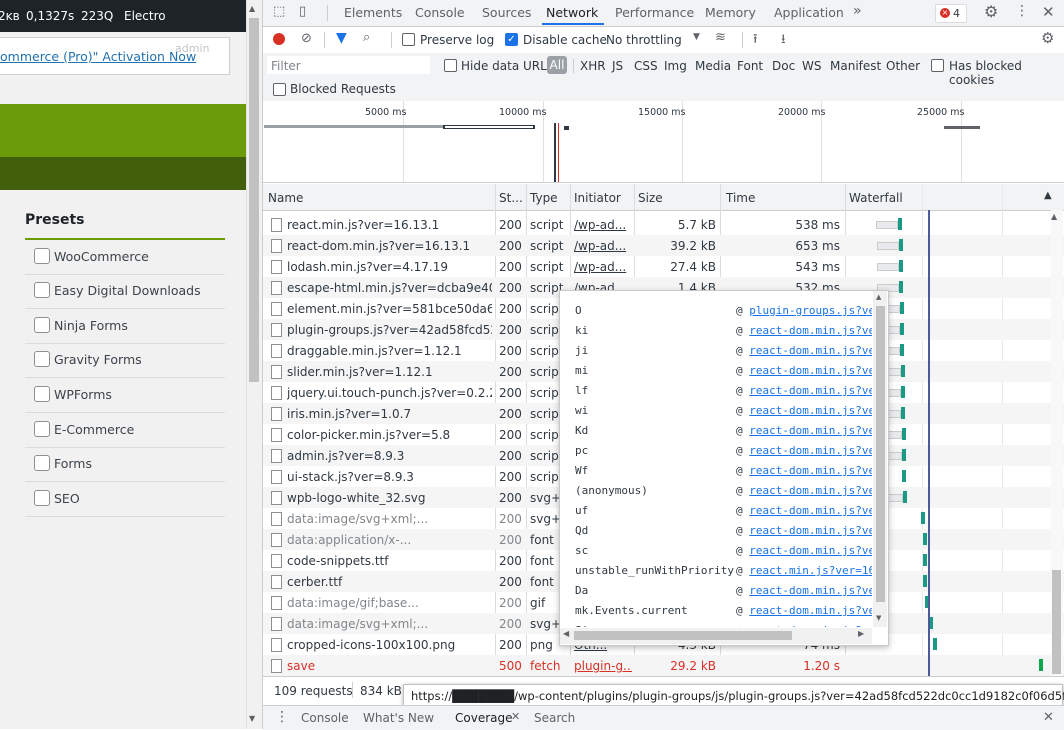 This screenshot has height=730, width=1064. Describe the element at coordinates (282, 717) in the screenshot. I see `drawer-menu-icon: ⋮` at that location.